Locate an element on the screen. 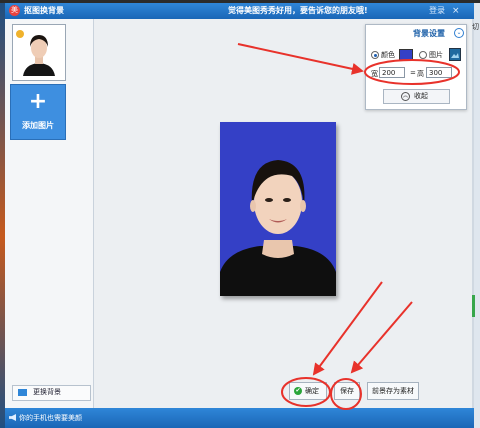 The height and width of the screenshot is (428, 480). height-label: 高 is located at coordinates (420, 74).